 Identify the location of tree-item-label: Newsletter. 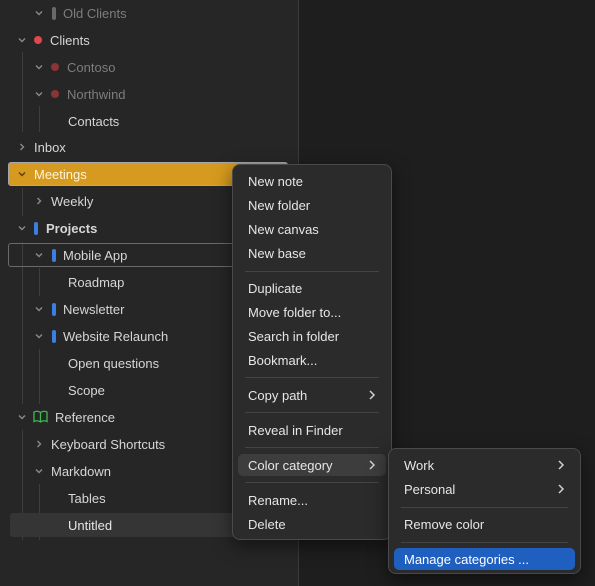
(94, 309).